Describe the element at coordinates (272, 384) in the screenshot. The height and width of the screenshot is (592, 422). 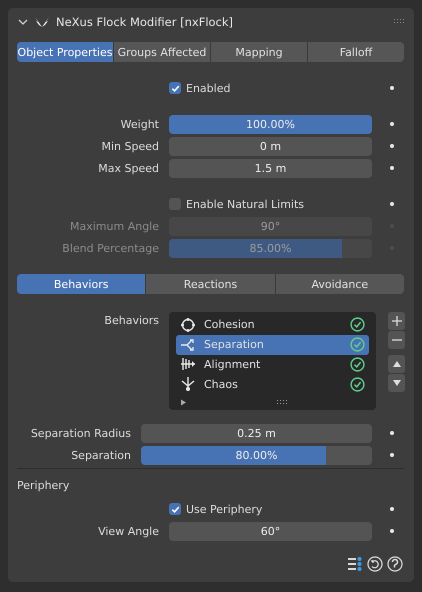
I see `list-item: Chaos` at that location.